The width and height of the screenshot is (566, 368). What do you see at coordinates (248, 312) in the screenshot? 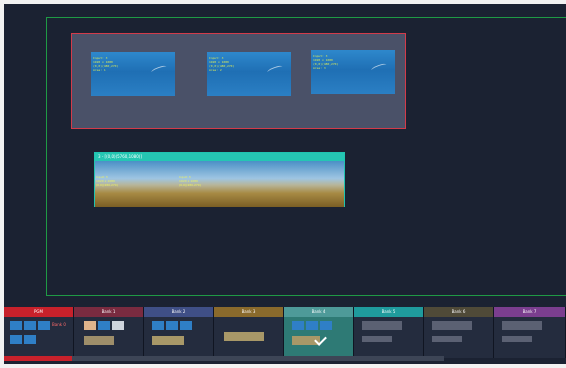
I see `bank-header: Bank 3` at bounding box center [248, 312].